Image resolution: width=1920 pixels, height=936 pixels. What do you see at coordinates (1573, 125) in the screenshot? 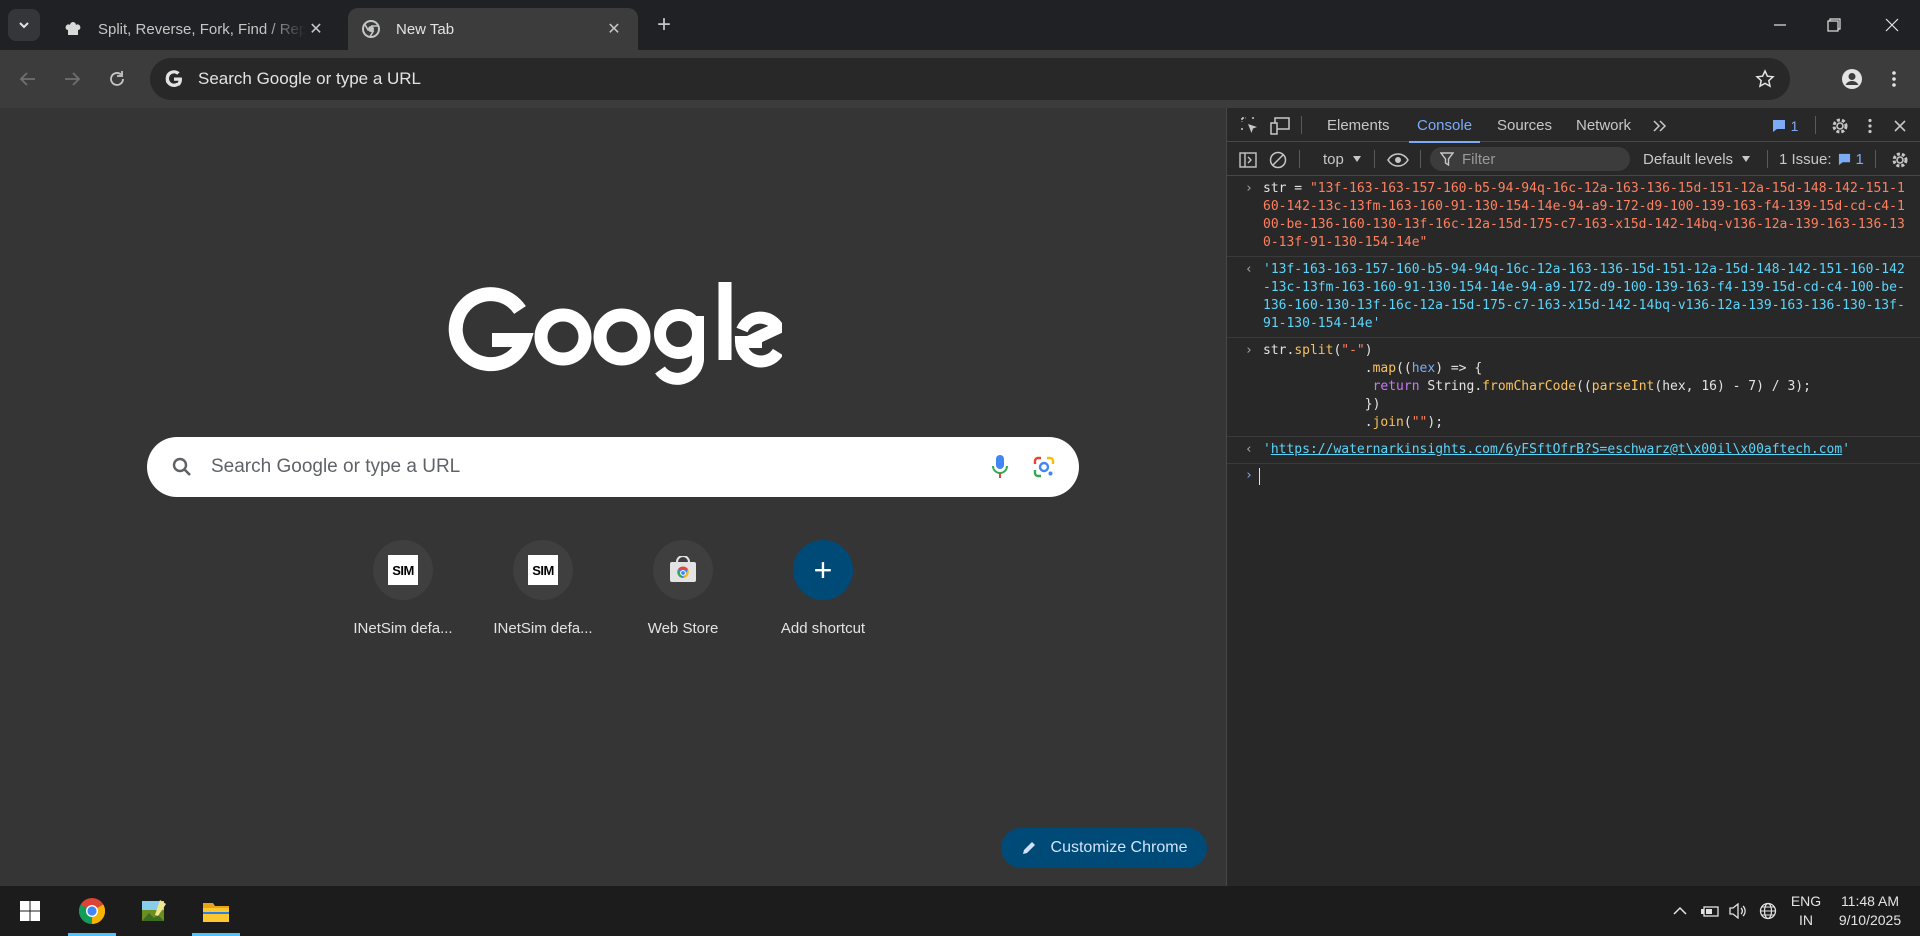
I see `devtools-tab-bar: Elements Console Sources Network 1` at bounding box center [1573, 125].